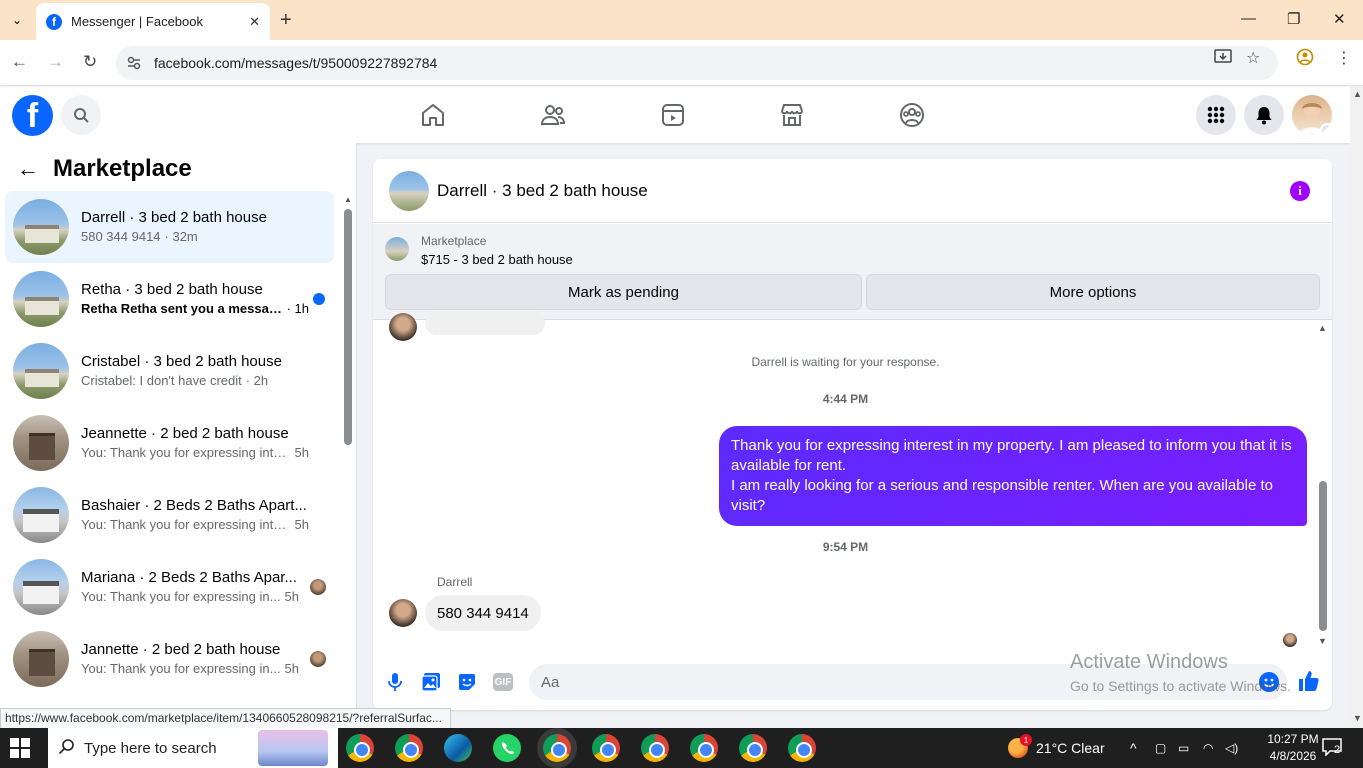 The image size is (1363, 768). What do you see at coordinates (1322, 328) in the screenshot?
I see `chat-scroll-up-icon: ▲` at bounding box center [1322, 328].